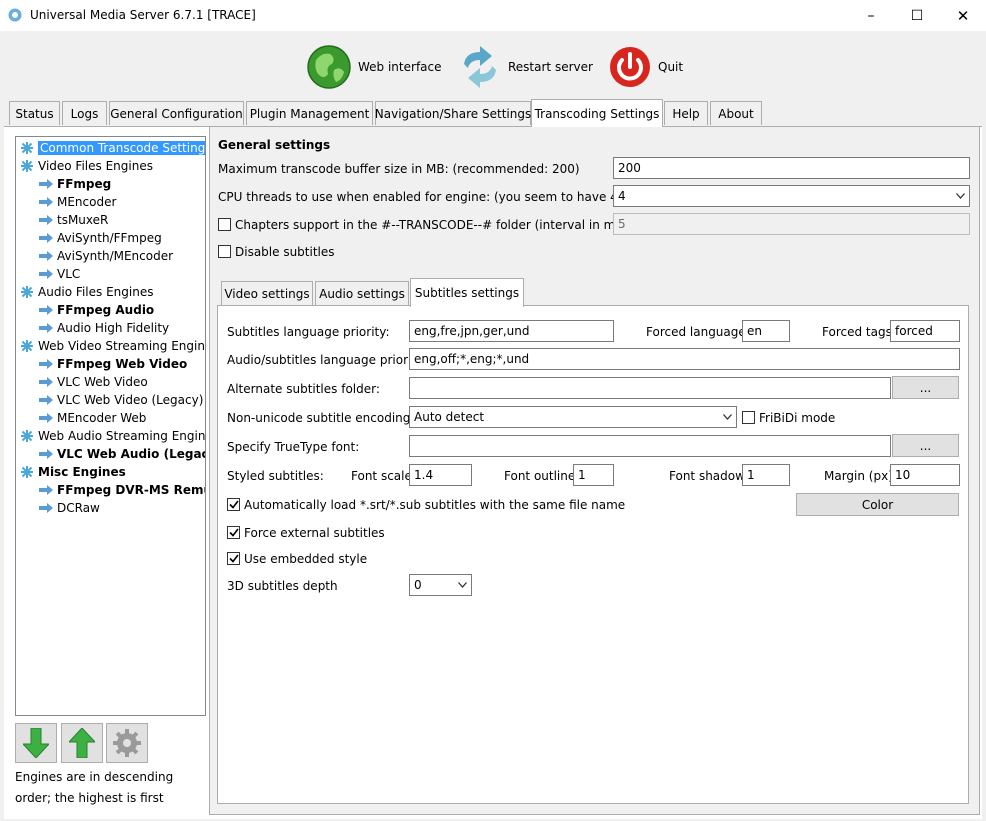 The width and height of the screenshot is (986, 821). I want to click on tree-item-web-audio-streaming-engines: Web Audio Streaming Engines, so click(112, 436).